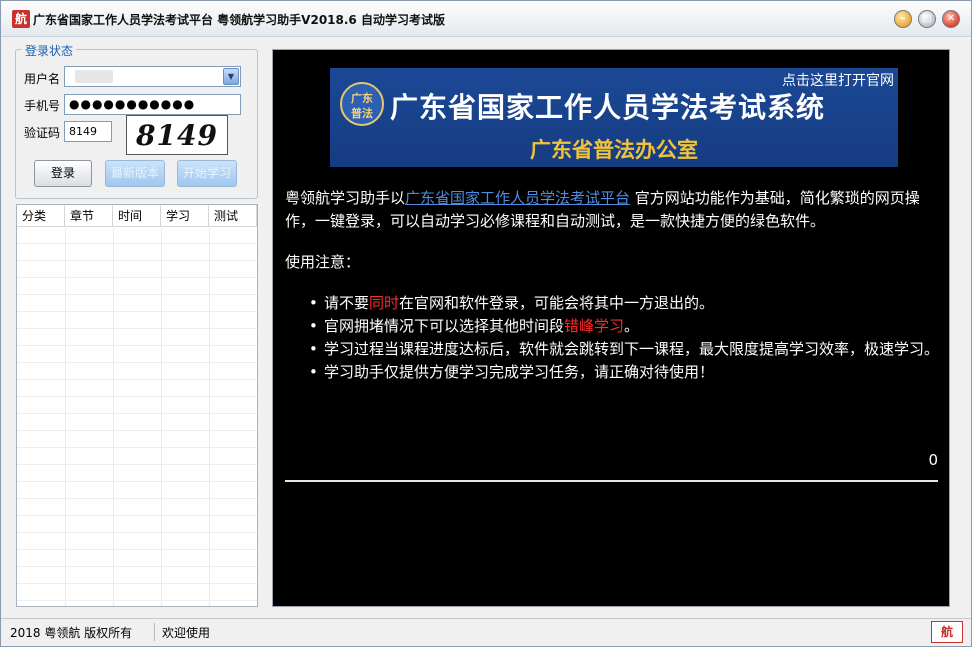  I want to click on list-item: 官网拥堵情况下可以选择其他时间段错峰学习。, so click(612, 326).